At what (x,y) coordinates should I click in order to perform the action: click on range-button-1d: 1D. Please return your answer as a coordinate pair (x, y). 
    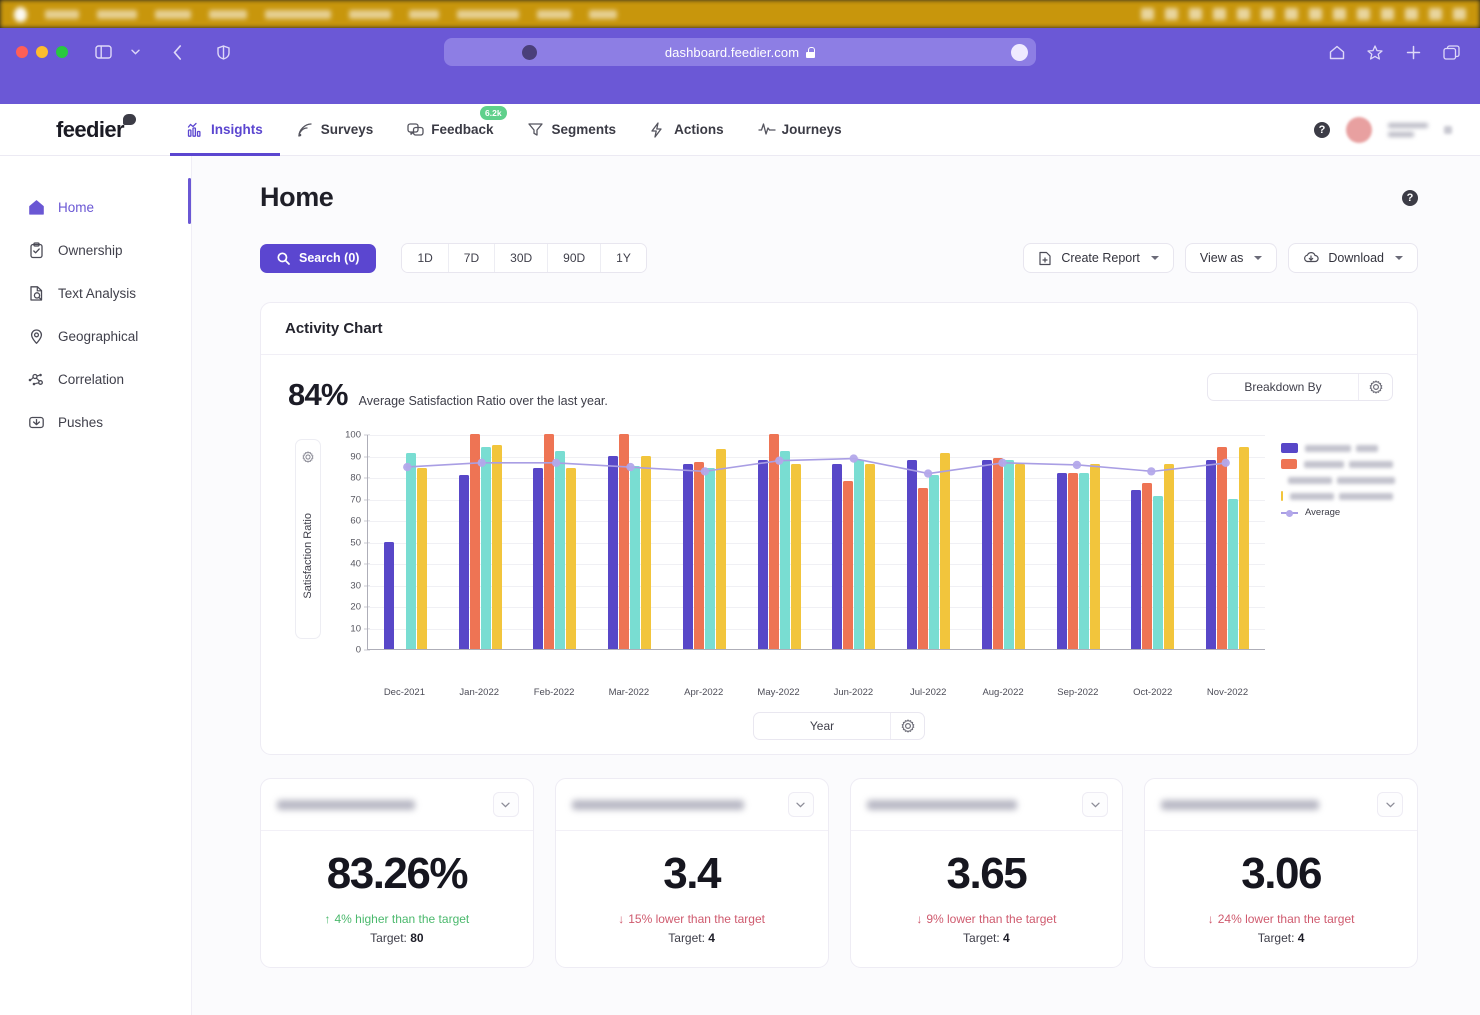
    Looking at the image, I should click on (425, 258).